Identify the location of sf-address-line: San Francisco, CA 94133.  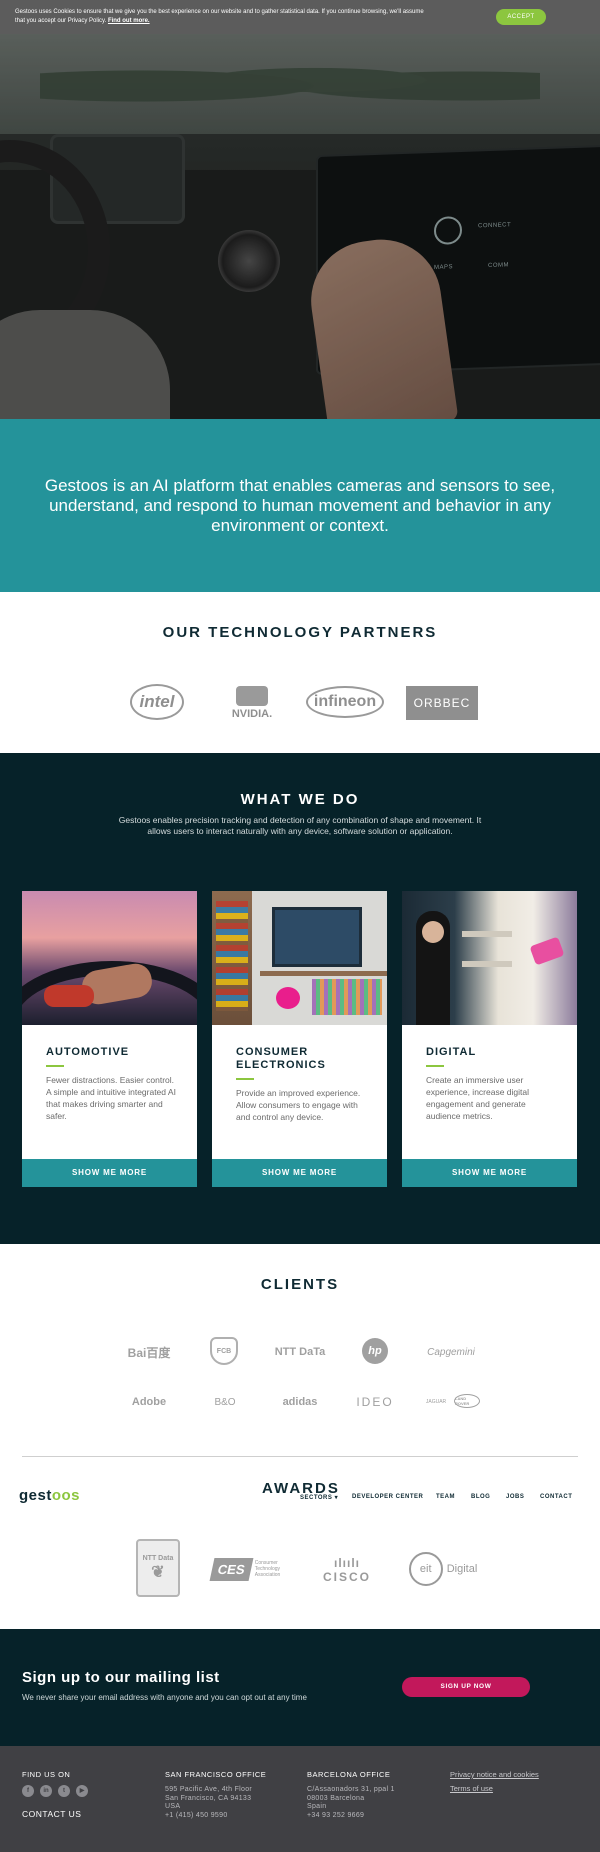
(208, 1798).